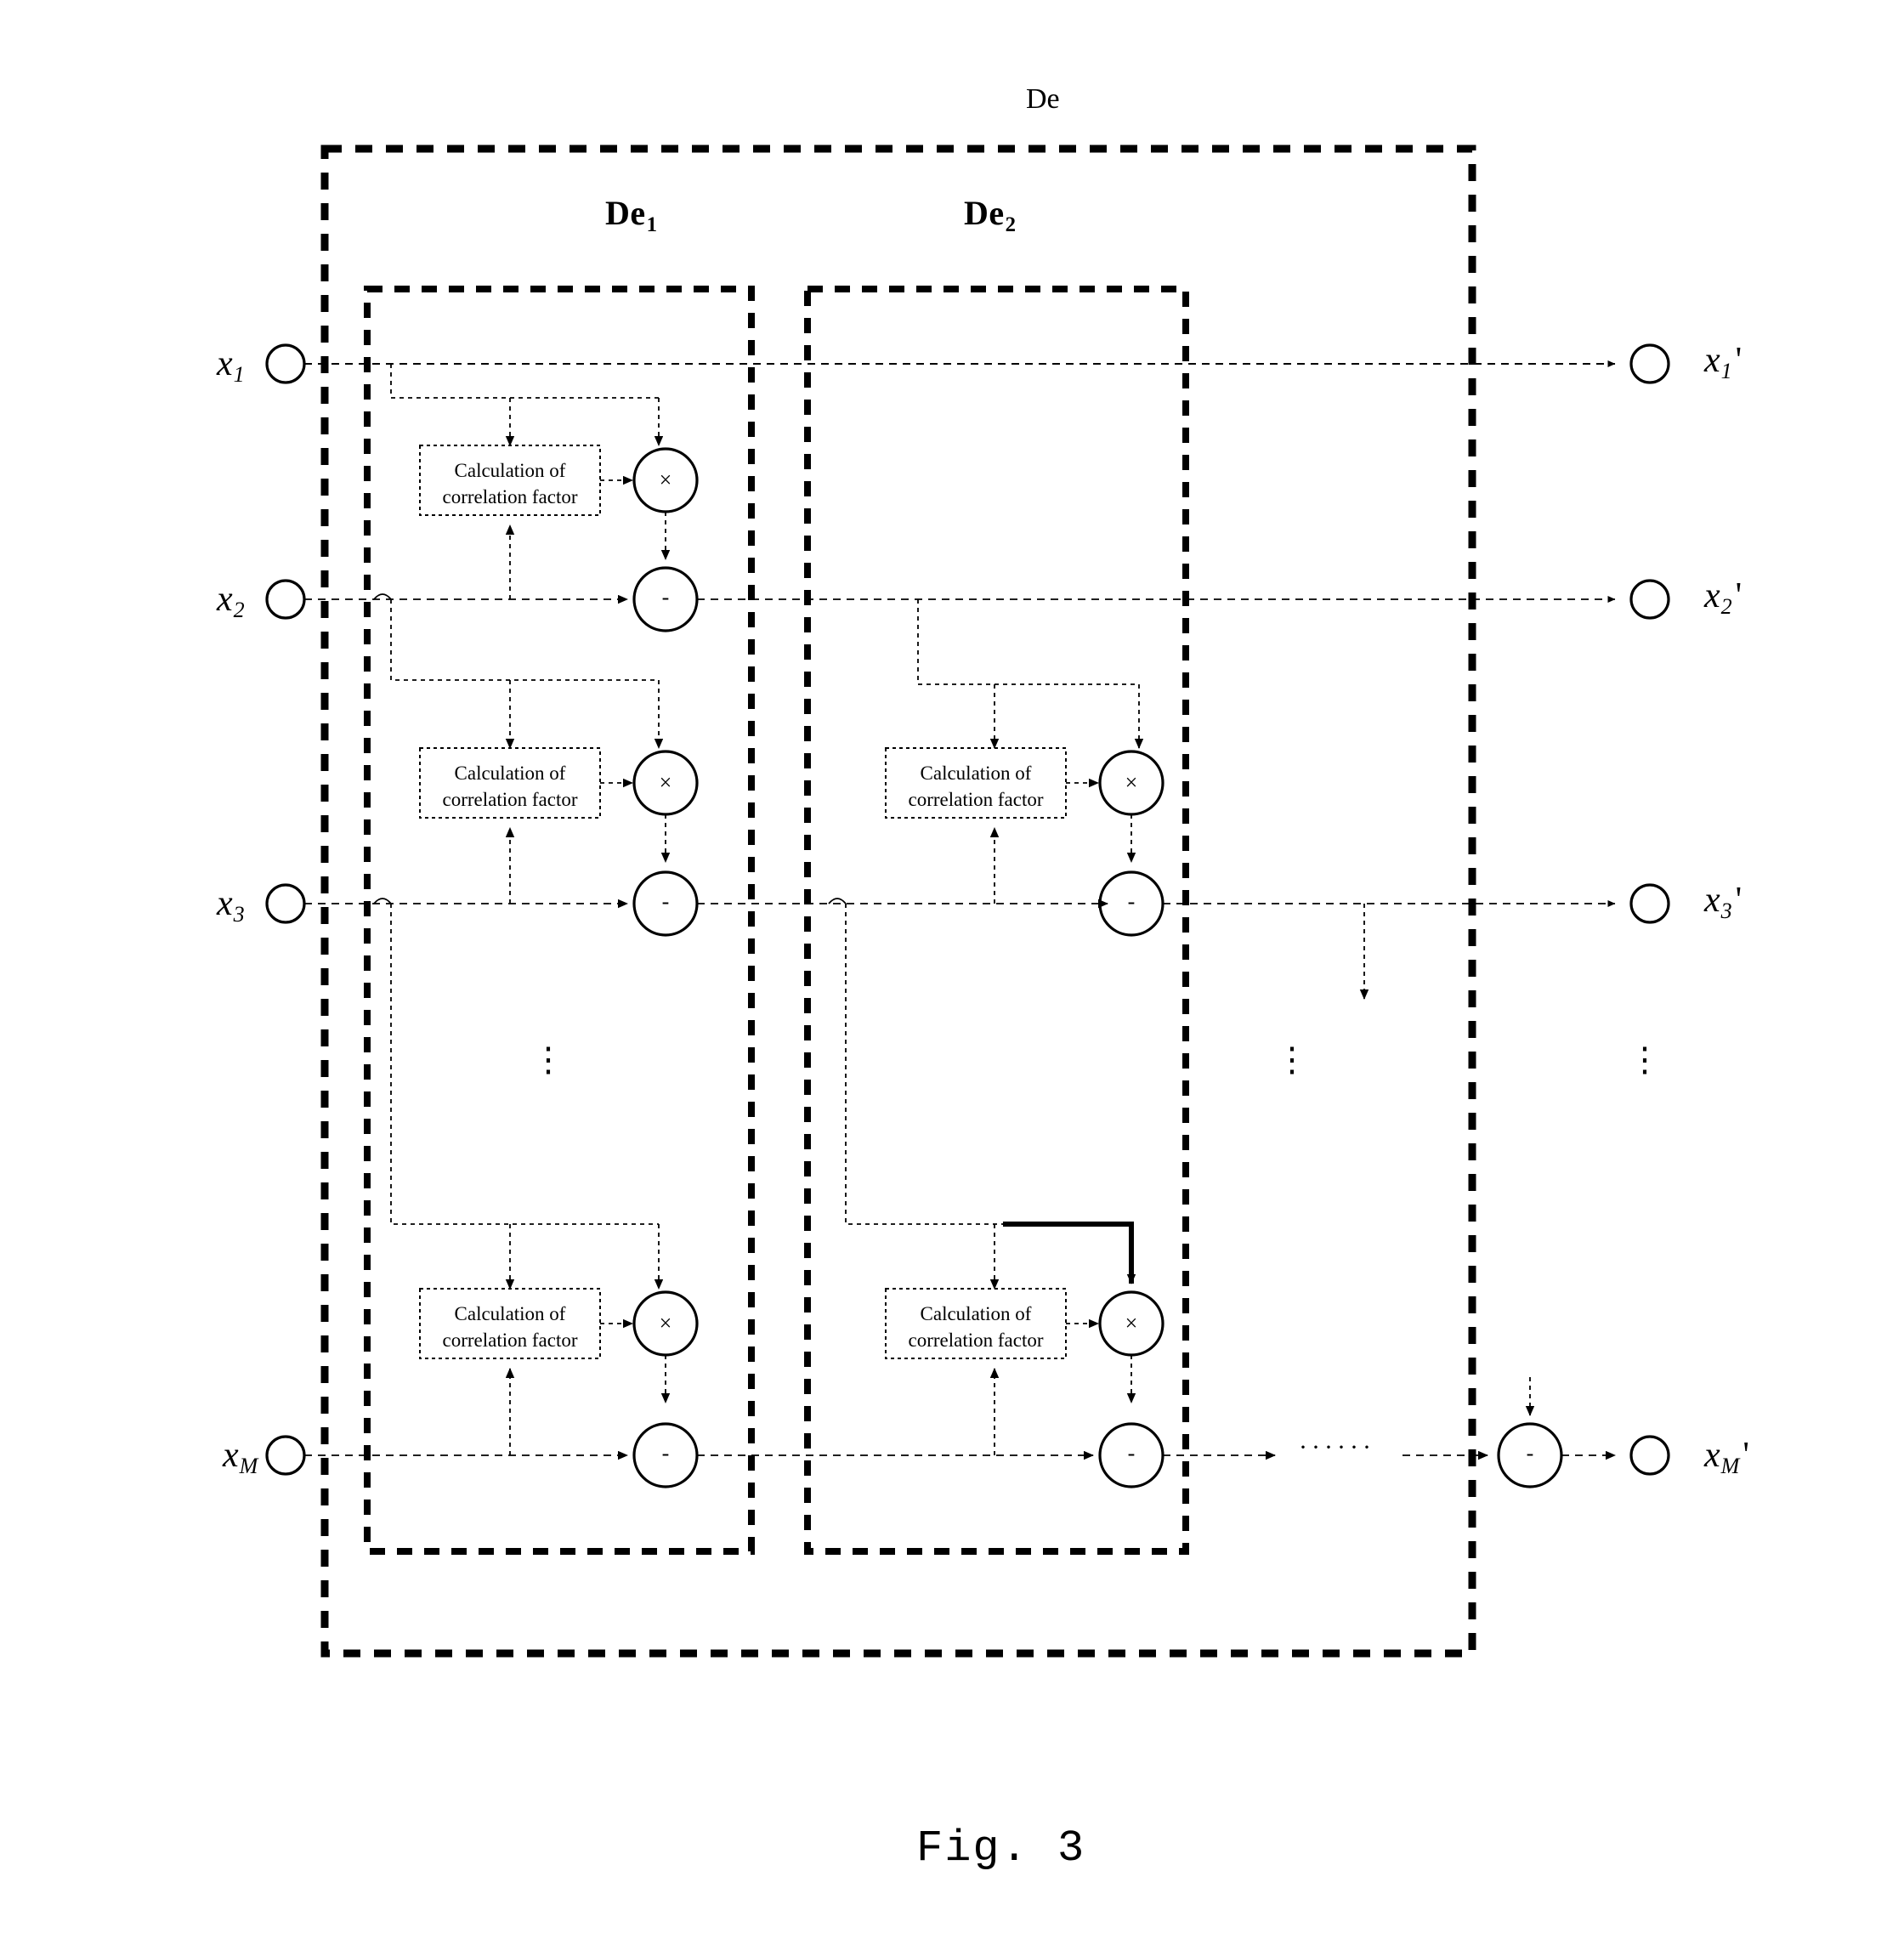 The width and height of the screenshot is (1904, 1956). What do you see at coordinates (976, 786) in the screenshot?
I see `calc-box-de2-row2-text: Calculation of correlation factor` at bounding box center [976, 786].